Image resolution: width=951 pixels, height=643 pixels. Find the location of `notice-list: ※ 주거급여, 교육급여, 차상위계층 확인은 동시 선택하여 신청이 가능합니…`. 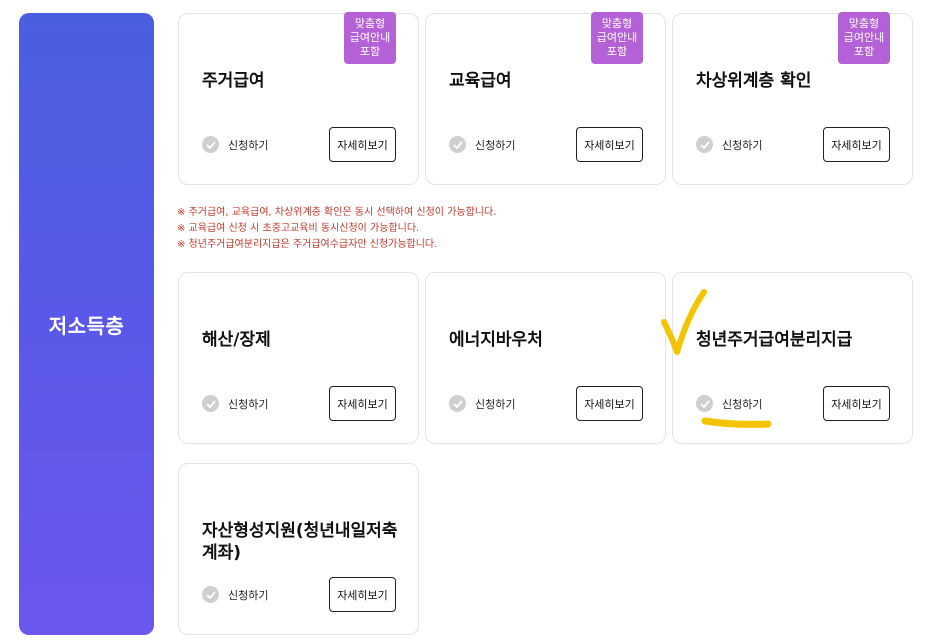

notice-list: ※ 주거급여, 교육급여, 차상위계층 확인은 동시 선택하여 신청이 가능합니… is located at coordinates (336, 229).